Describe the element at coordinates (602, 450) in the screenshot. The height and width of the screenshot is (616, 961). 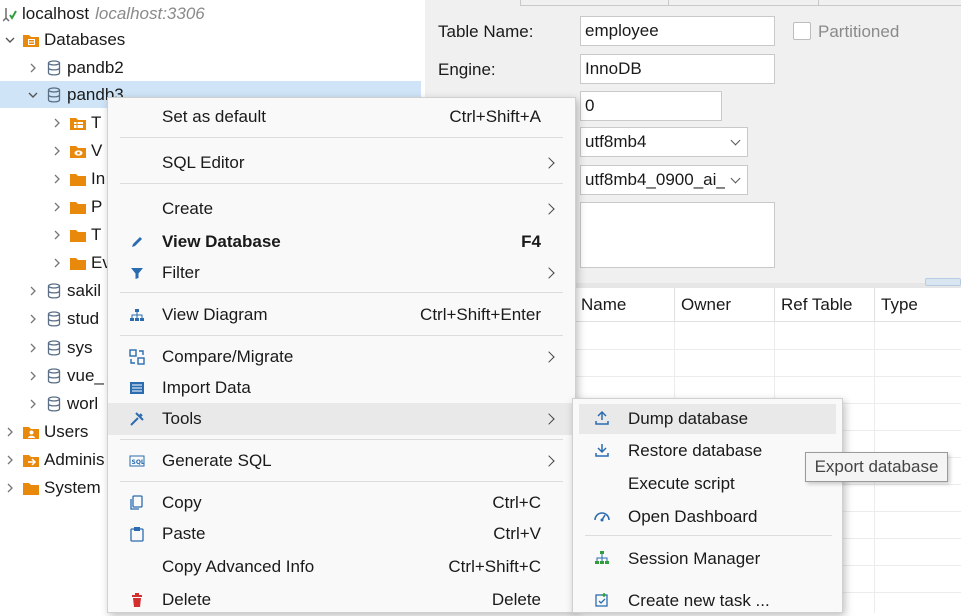
I see `download-icon` at that location.